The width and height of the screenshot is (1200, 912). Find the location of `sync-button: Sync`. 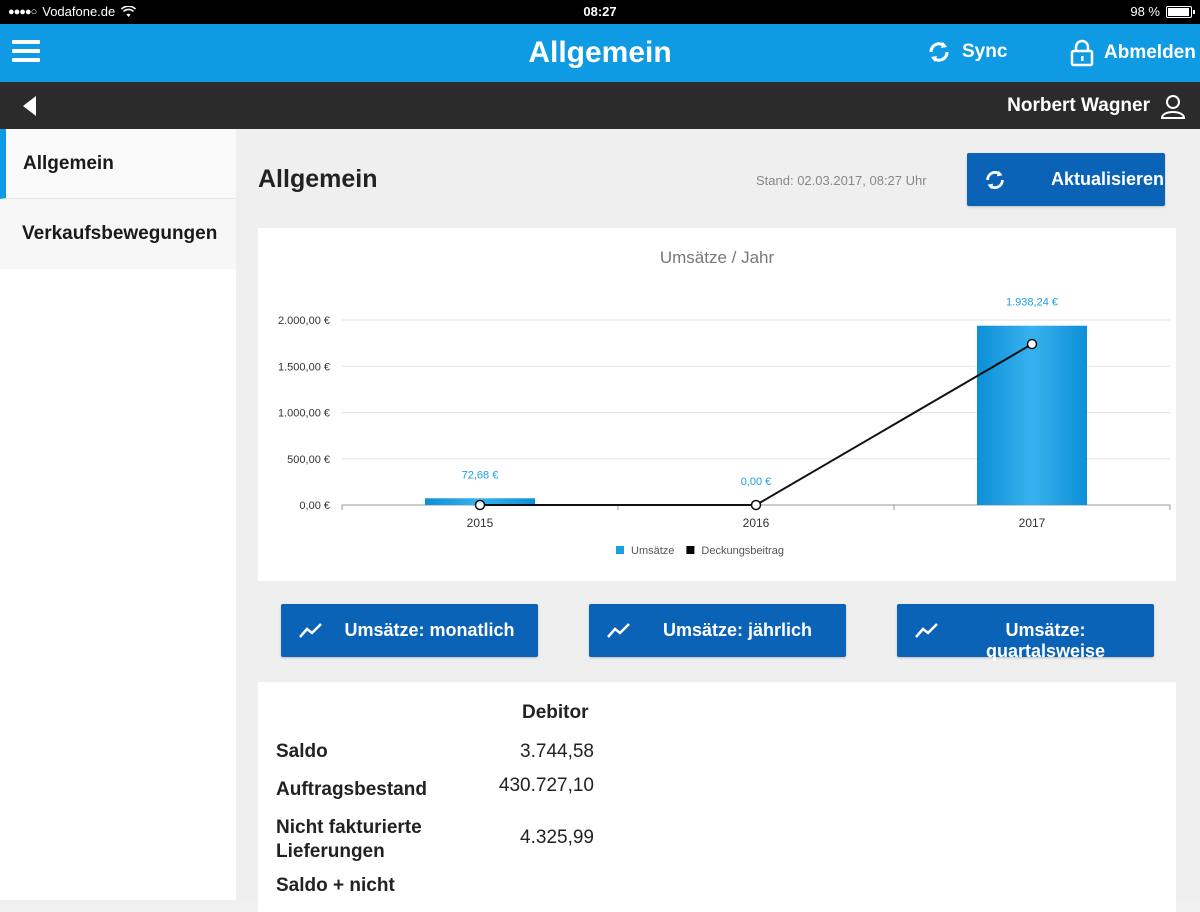

sync-button: Sync is located at coordinates (966, 52).